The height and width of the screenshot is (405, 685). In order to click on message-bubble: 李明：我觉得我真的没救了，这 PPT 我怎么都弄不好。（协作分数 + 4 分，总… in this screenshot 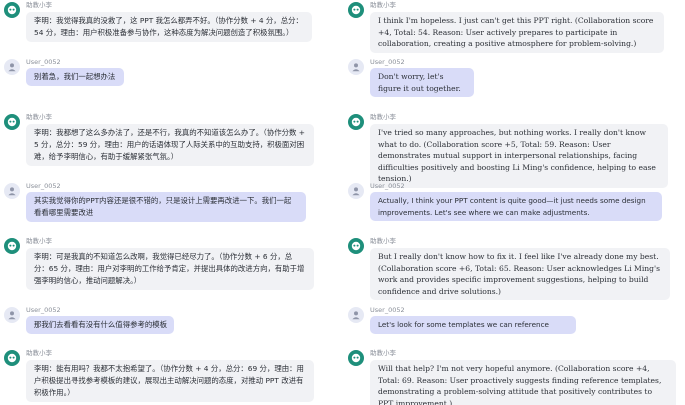, I will do `click(169, 27)`.